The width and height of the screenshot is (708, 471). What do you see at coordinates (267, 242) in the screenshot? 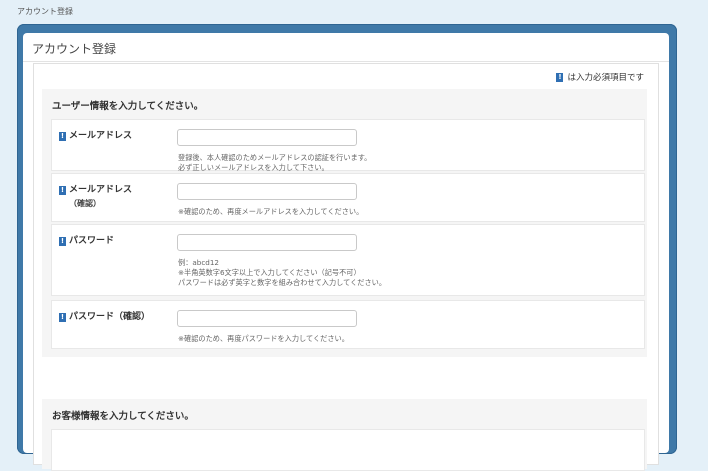
I see `password-field` at bounding box center [267, 242].